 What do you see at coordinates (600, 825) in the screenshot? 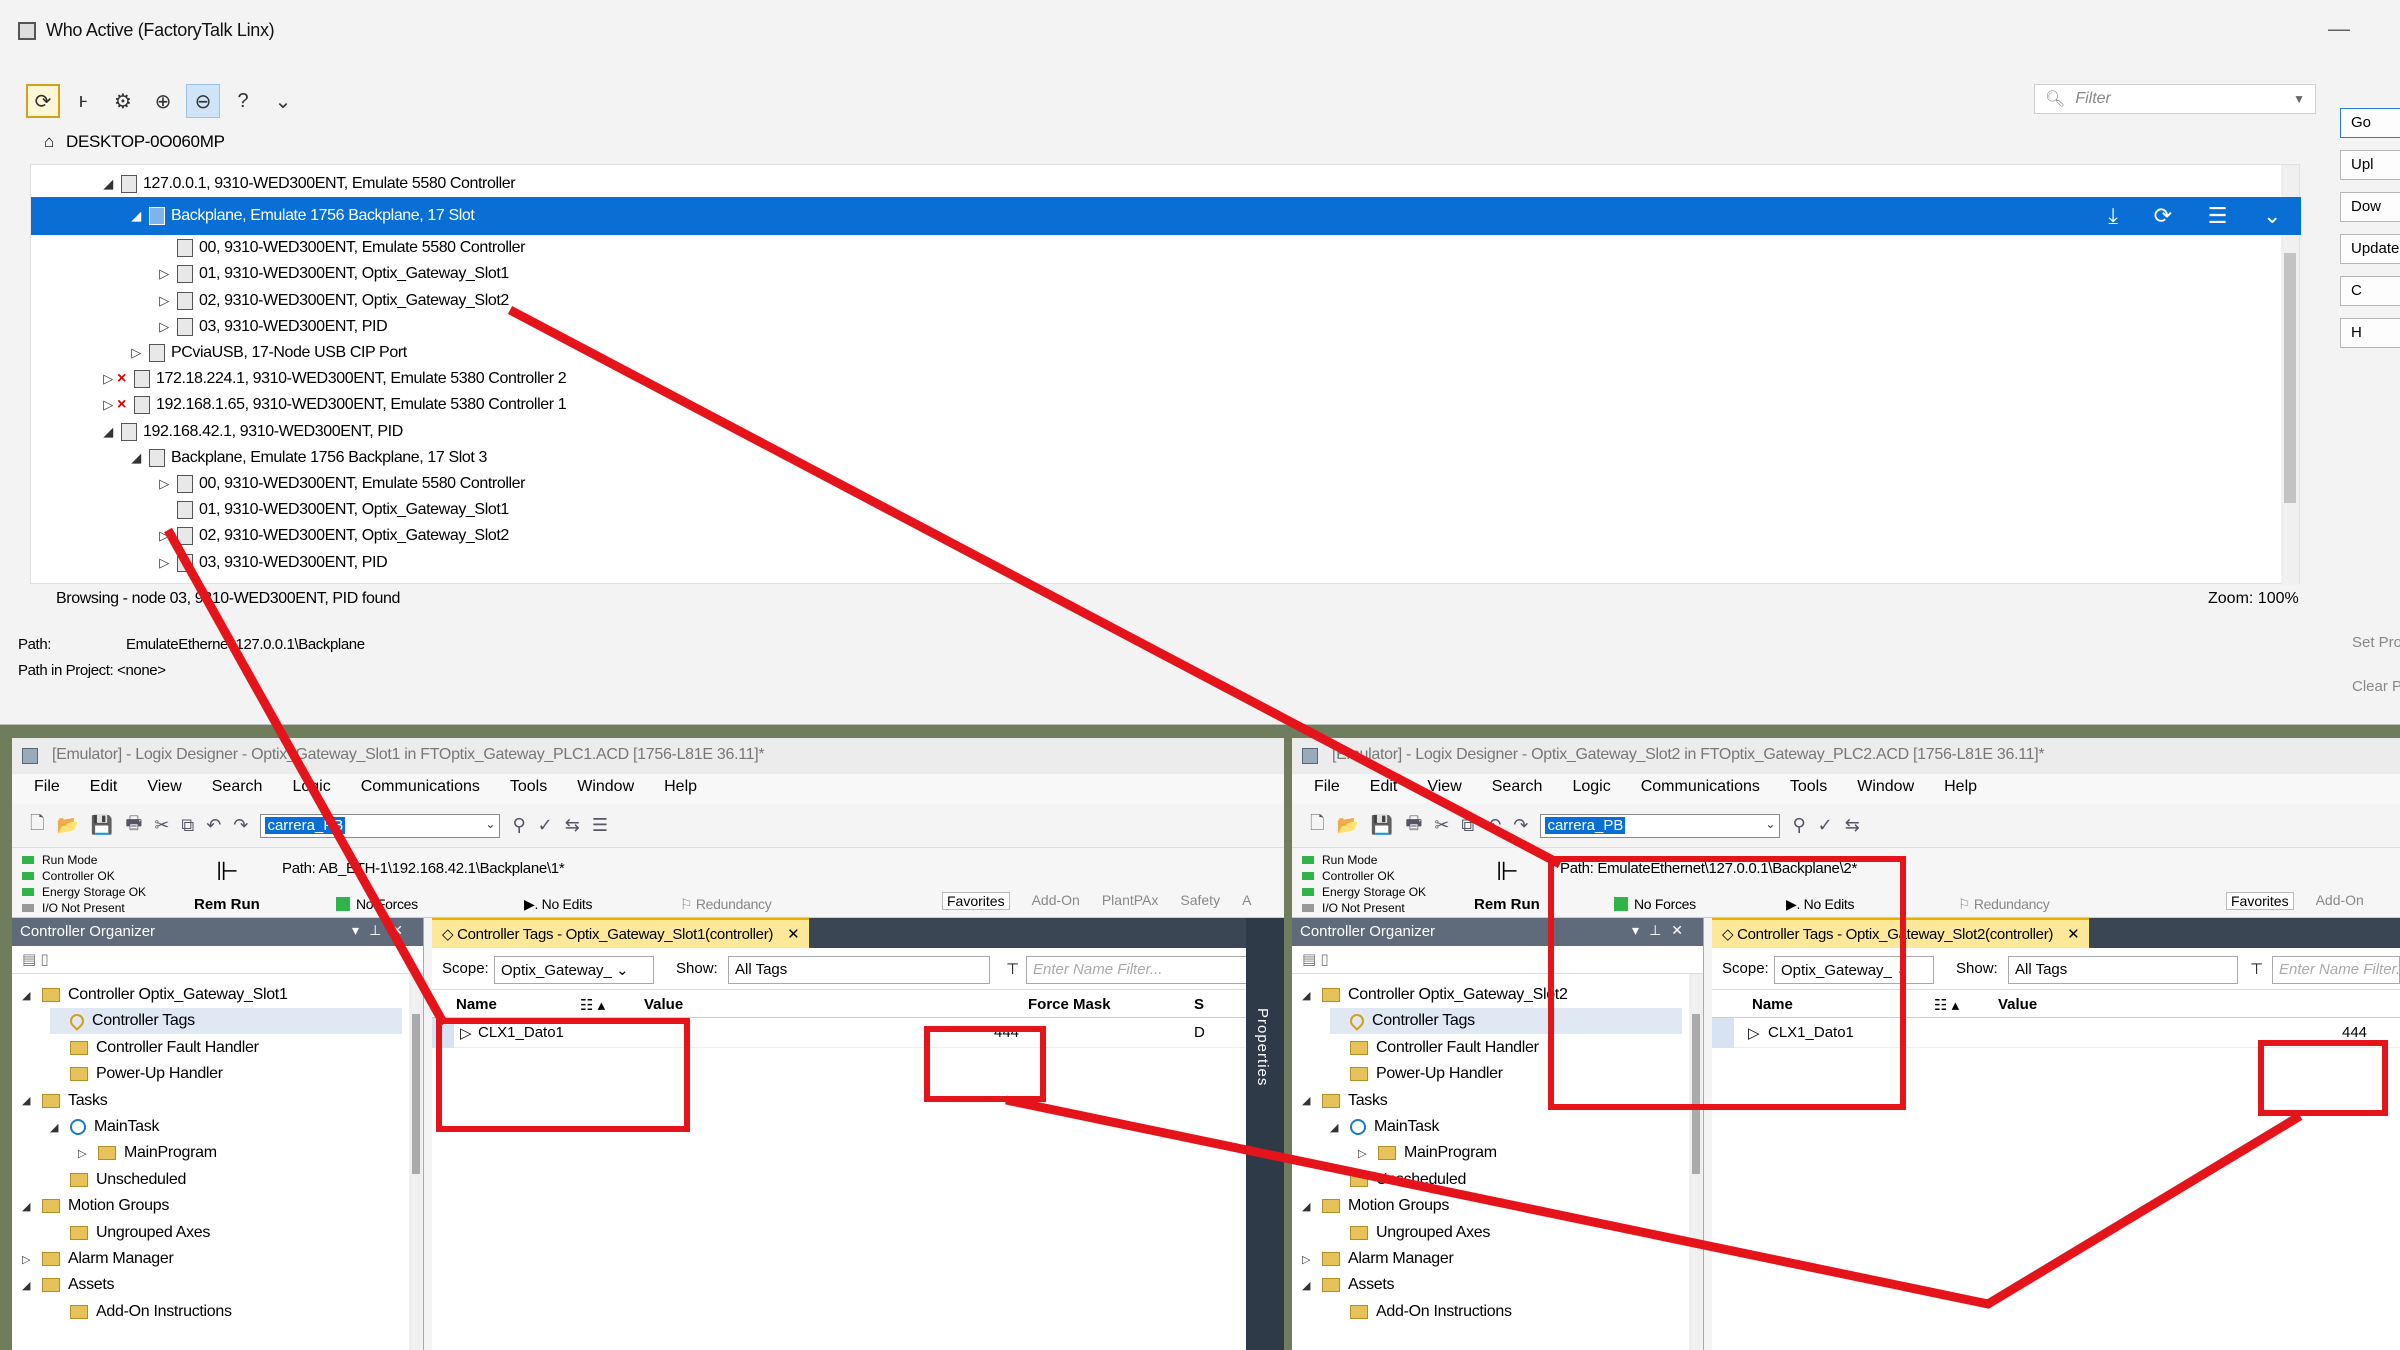
I see `properties-icon: ☰` at bounding box center [600, 825].